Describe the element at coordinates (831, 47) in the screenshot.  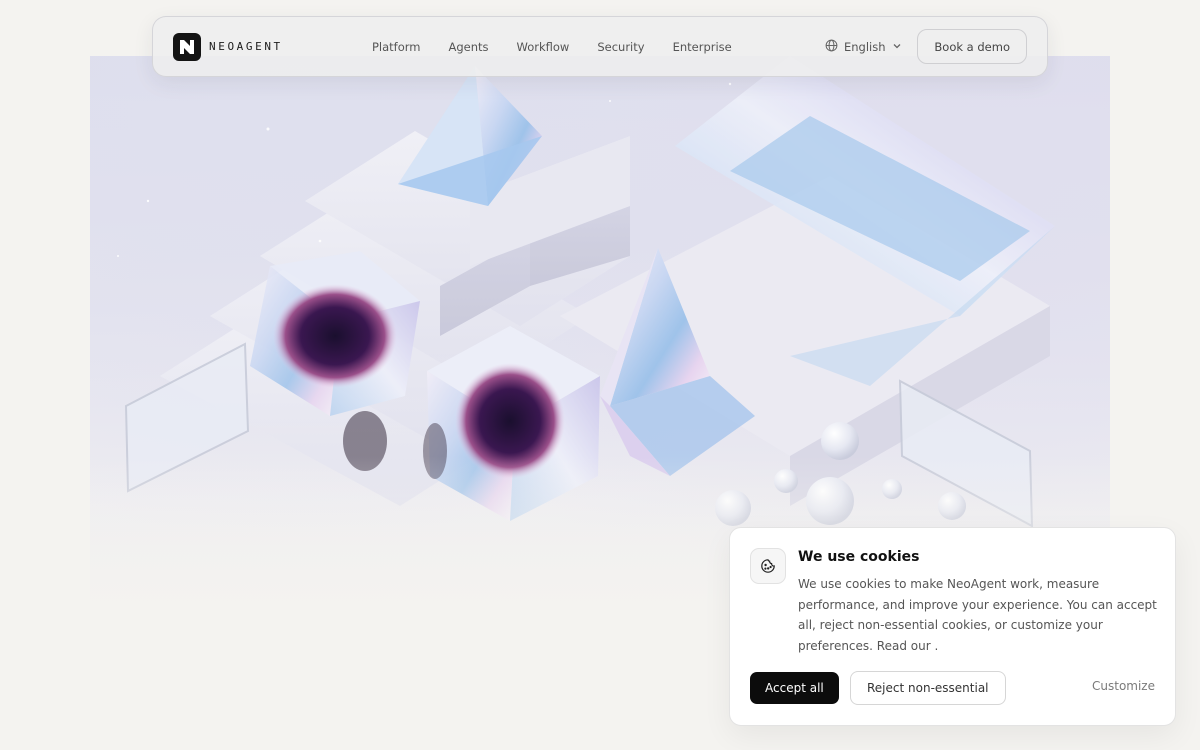
I see `globe-icon` at that location.